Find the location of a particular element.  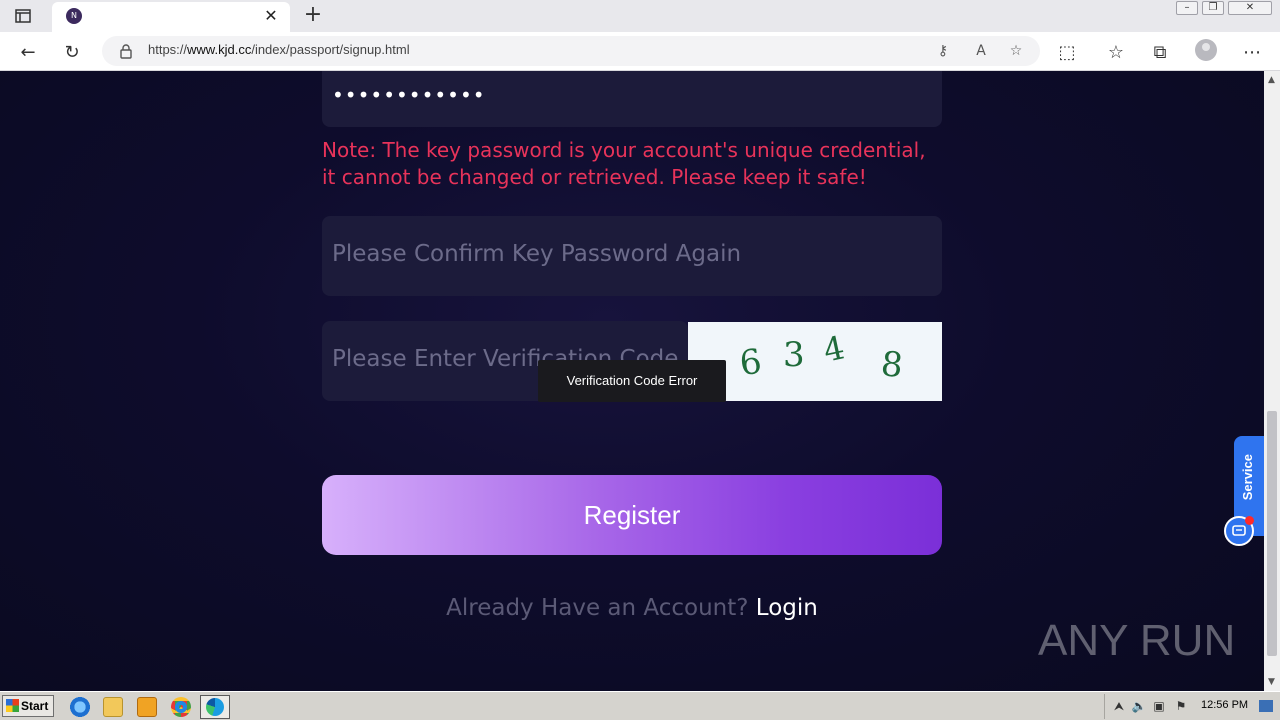

key-icon: ⚷ is located at coordinates (943, 51).